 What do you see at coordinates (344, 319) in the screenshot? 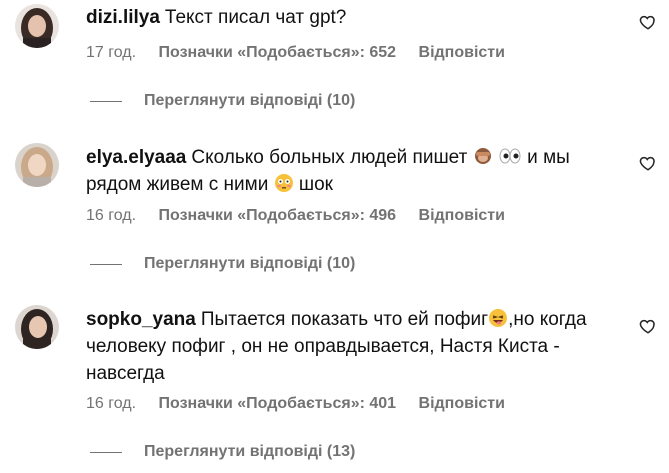
I see `comment-body: Пытается показать что ей пофиг` at bounding box center [344, 319].